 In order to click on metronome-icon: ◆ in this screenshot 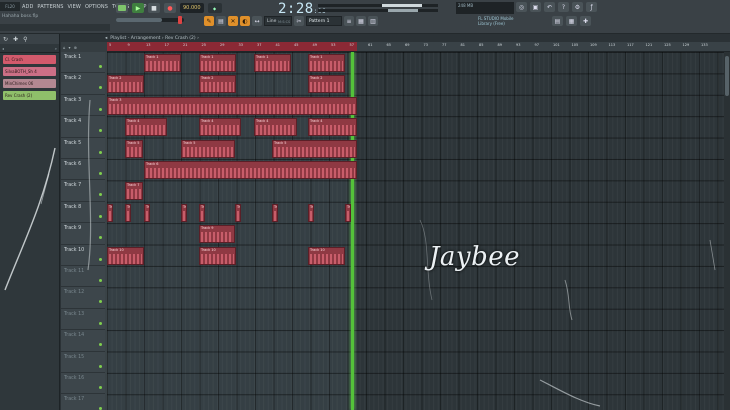, I will do `click(214, 8)`.